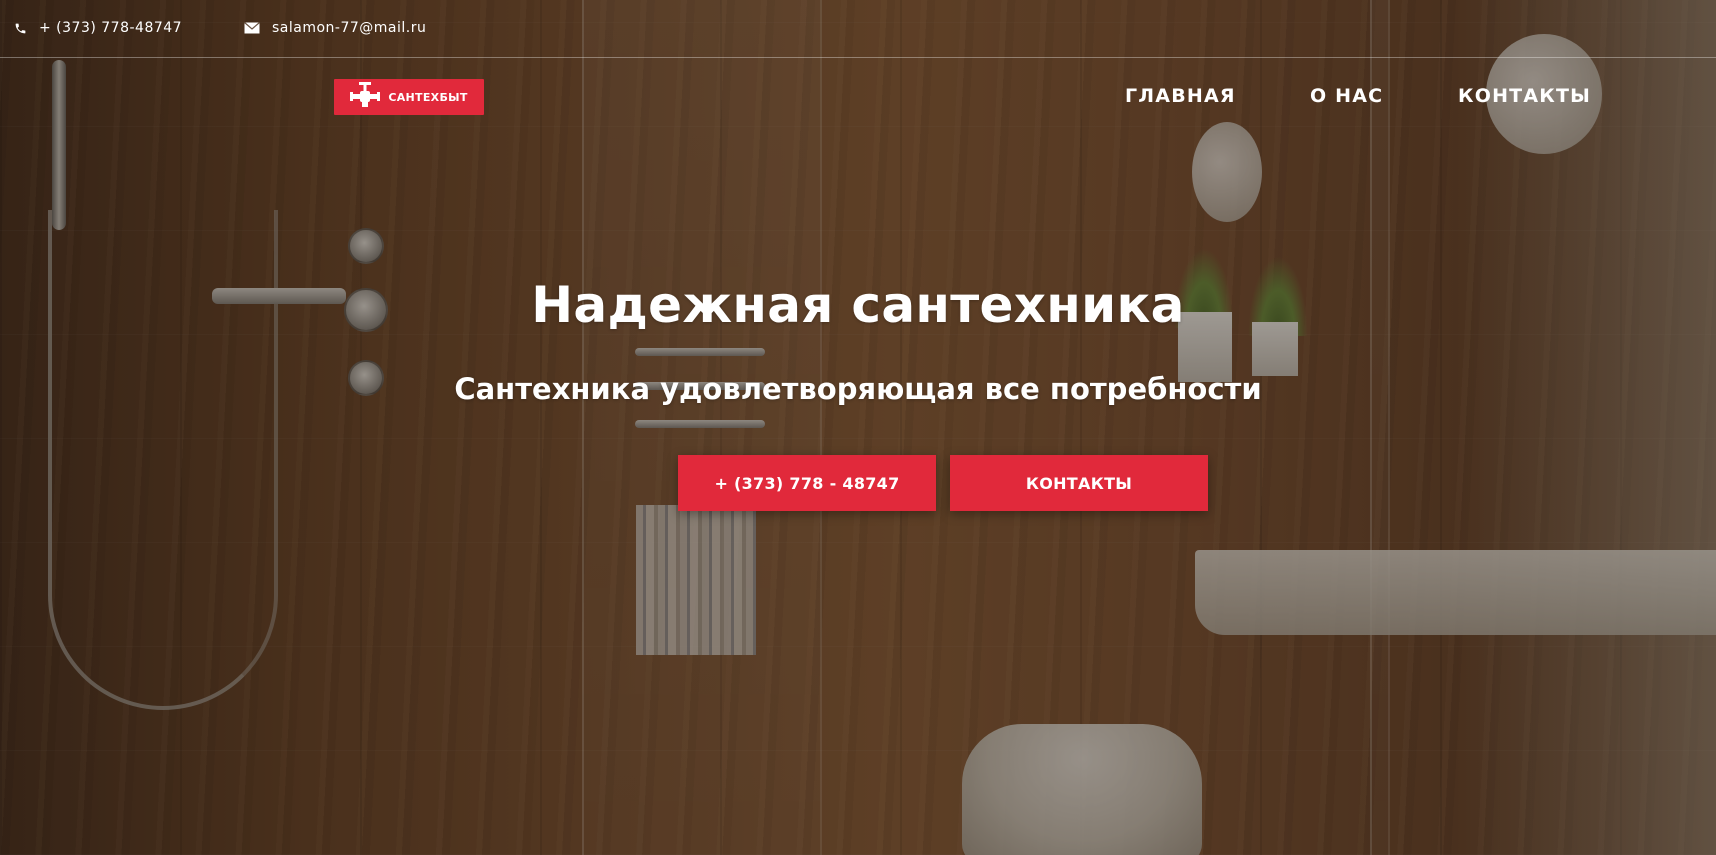 This screenshot has height=855, width=1716. Describe the element at coordinates (858, 29) in the screenshot. I see `top-contact-bar: + (373) 778-48747 salamon-77@mail.ru` at that location.